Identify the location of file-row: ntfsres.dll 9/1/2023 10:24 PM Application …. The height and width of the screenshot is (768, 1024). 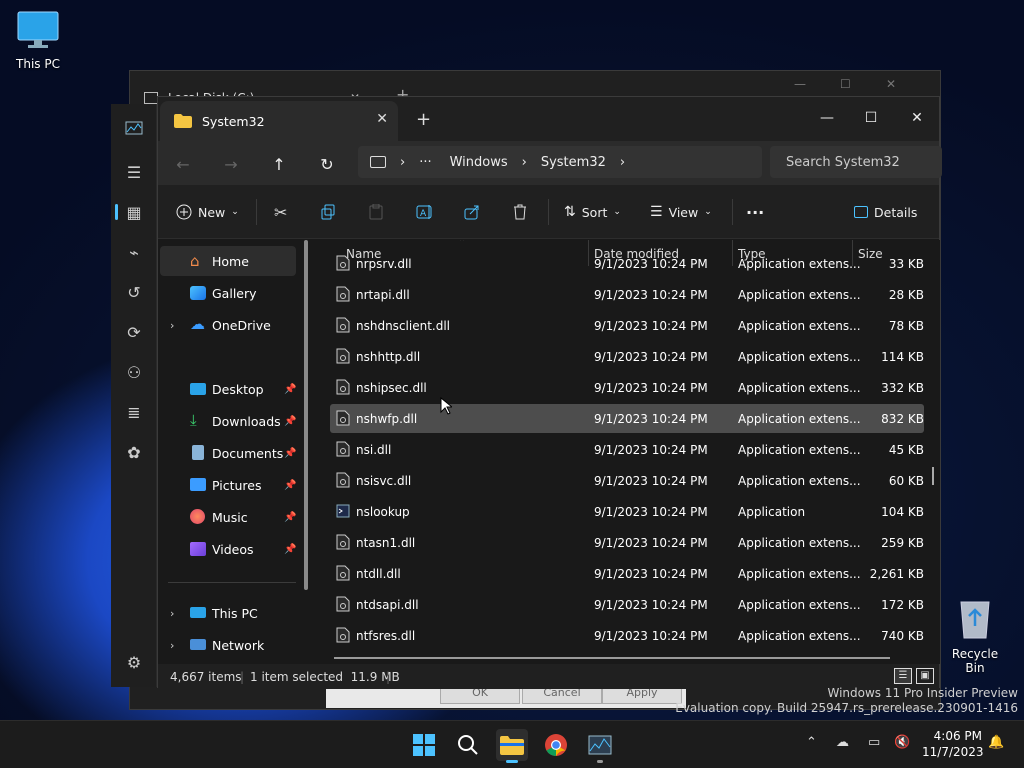
(627, 635).